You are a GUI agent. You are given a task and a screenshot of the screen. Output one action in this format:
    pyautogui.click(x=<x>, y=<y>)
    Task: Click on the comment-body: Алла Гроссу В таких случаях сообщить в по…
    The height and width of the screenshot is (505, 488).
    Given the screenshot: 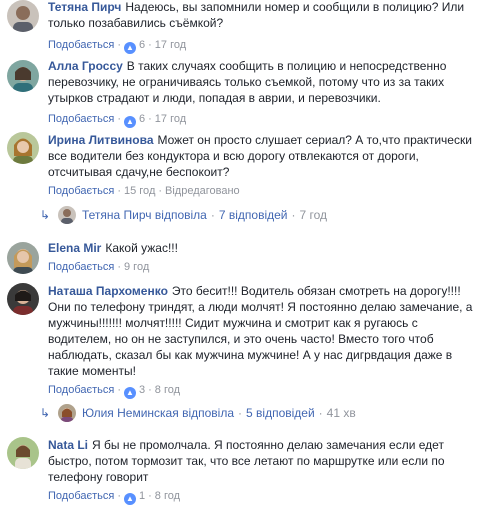 What is the action you would take?
    pyautogui.click(x=264, y=82)
    